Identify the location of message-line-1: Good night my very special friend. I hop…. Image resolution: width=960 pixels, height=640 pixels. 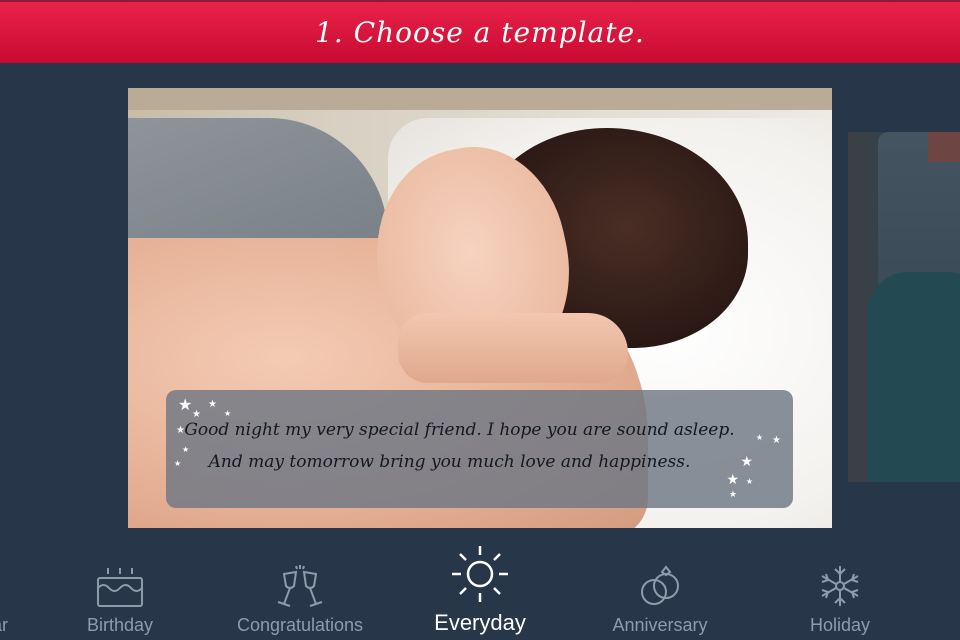
(459, 430).